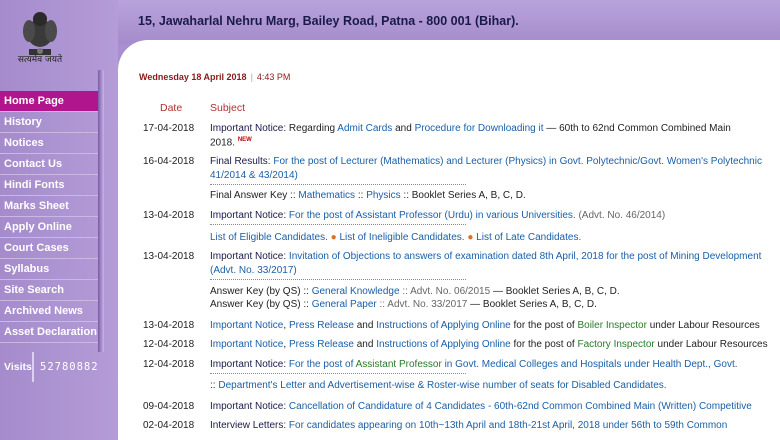 This screenshot has height=440, width=780. I want to click on column-header-subject: Subject, so click(228, 108).